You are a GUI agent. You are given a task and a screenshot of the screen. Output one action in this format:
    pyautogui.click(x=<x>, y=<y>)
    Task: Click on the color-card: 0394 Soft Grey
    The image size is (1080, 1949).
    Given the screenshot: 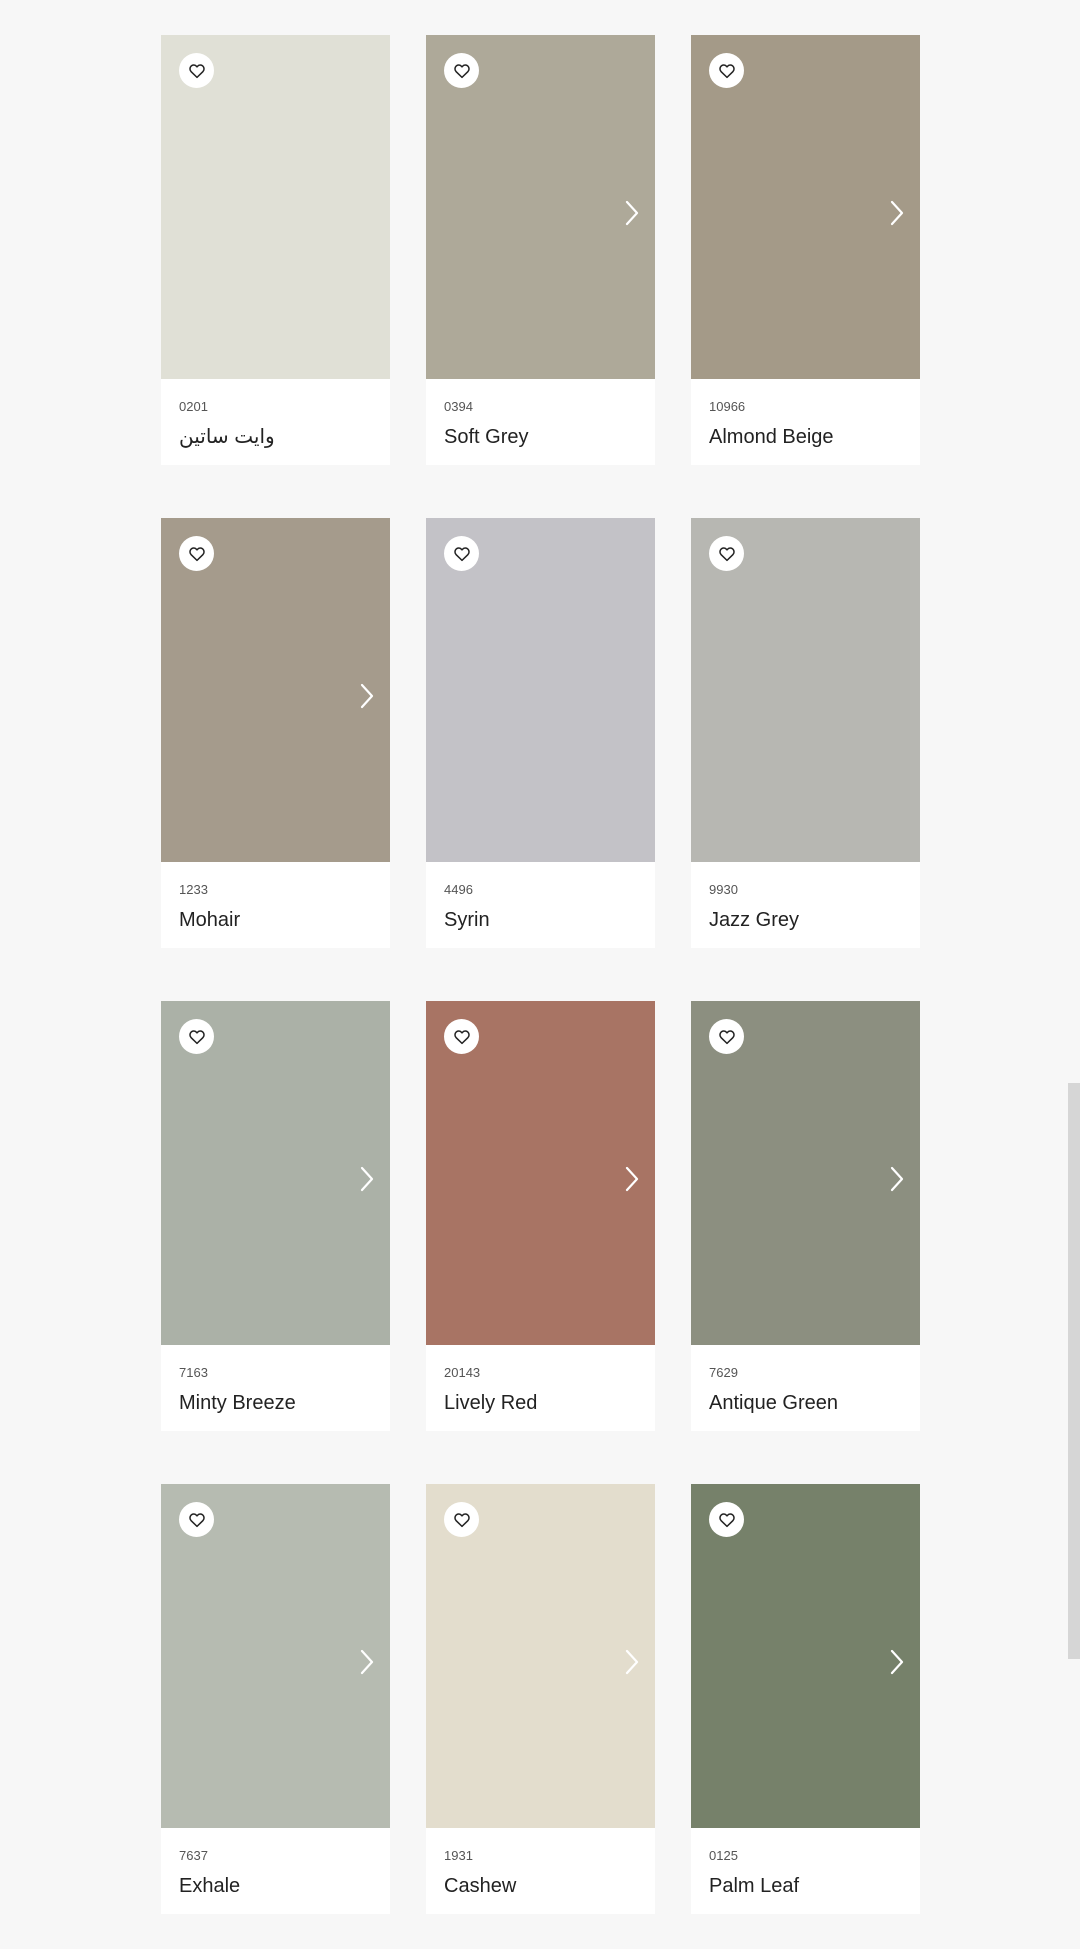 What is the action you would take?
    pyautogui.click(x=540, y=250)
    